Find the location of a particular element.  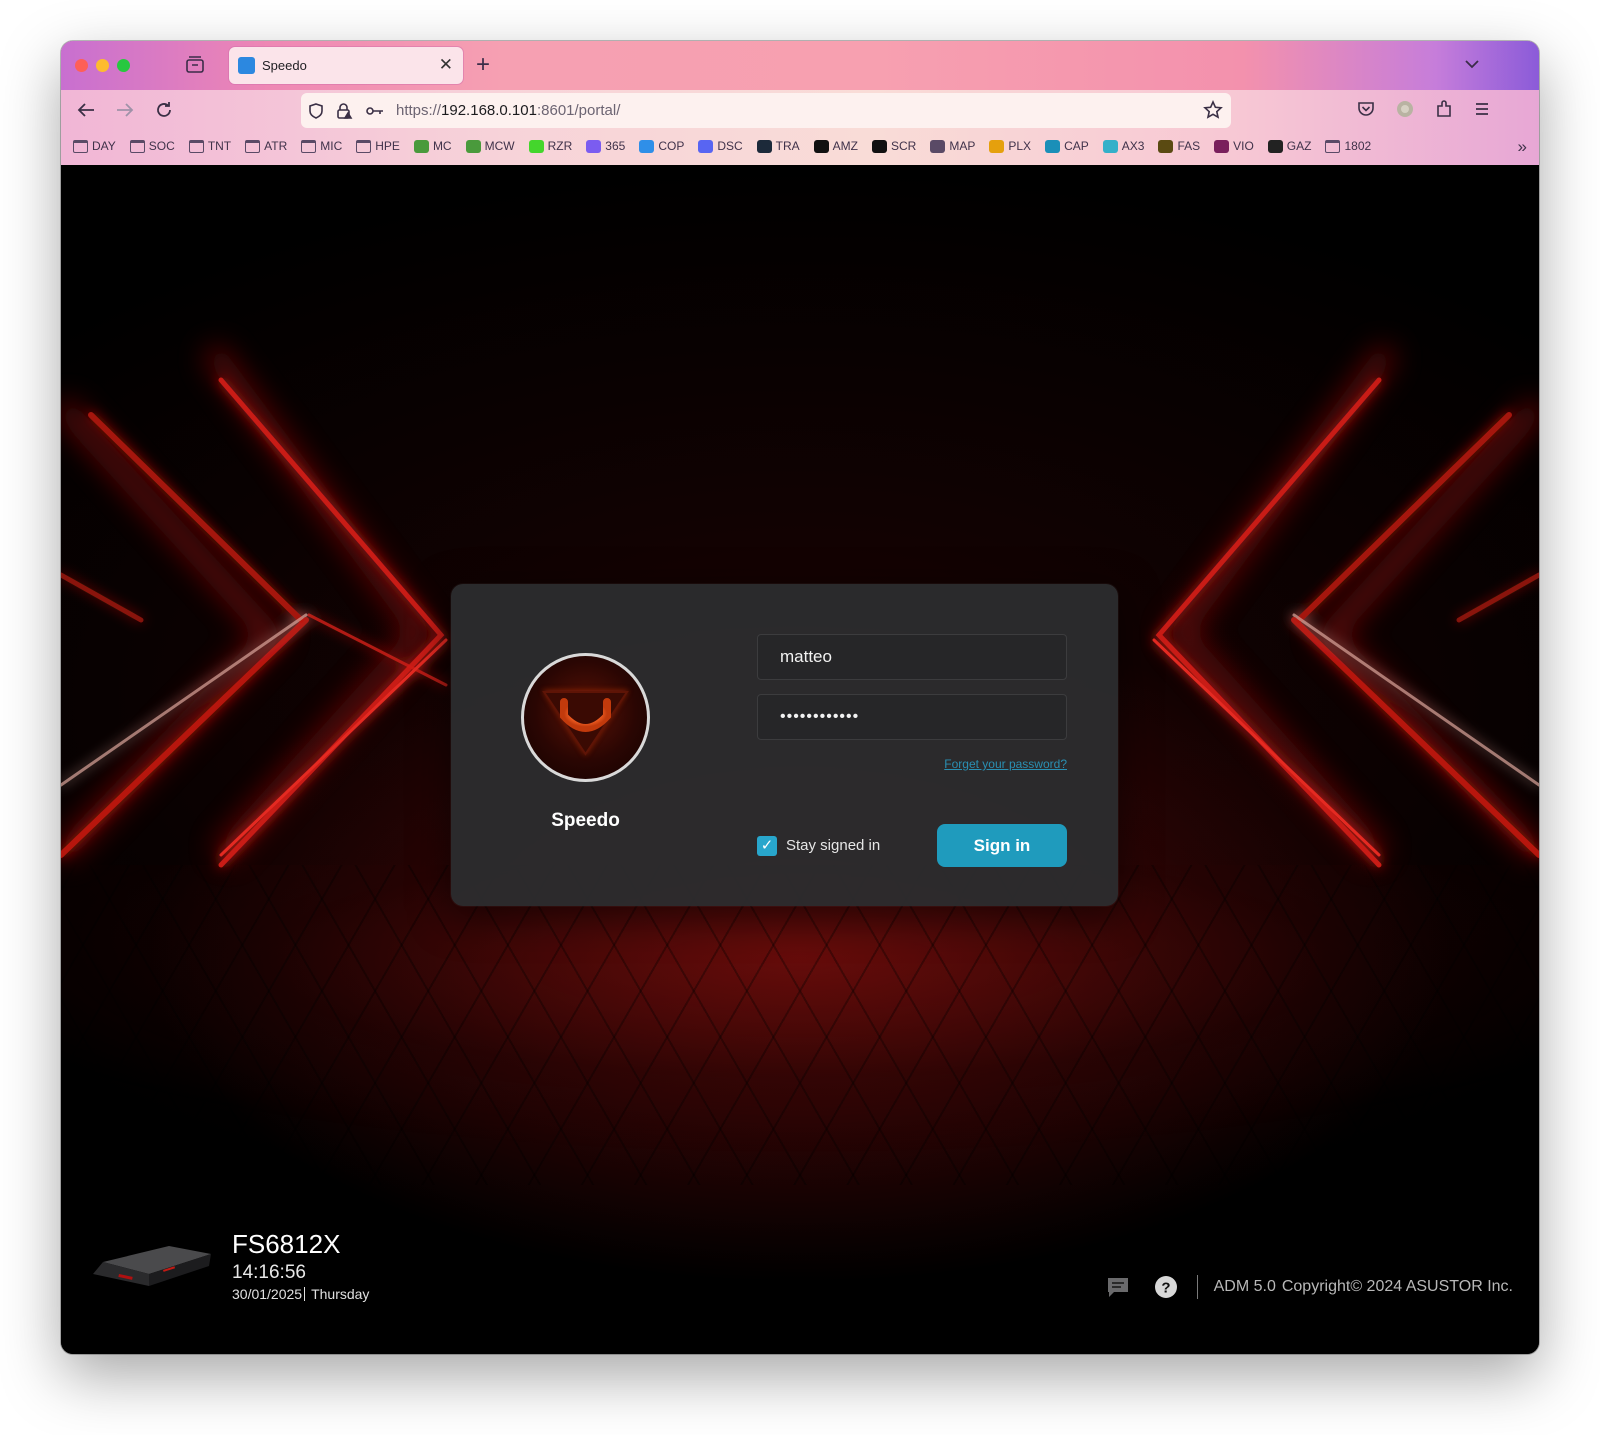

bookmark-label: SCR is located at coordinates (904, 146).